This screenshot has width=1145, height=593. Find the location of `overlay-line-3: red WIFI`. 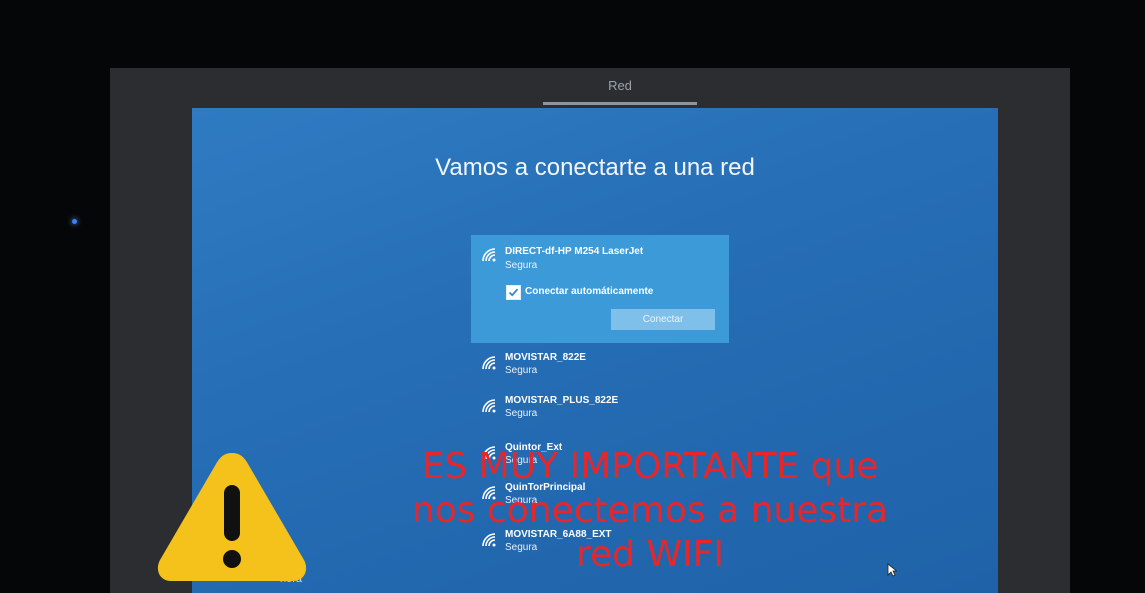

overlay-line-3: red WIFI is located at coordinates (650, 554).